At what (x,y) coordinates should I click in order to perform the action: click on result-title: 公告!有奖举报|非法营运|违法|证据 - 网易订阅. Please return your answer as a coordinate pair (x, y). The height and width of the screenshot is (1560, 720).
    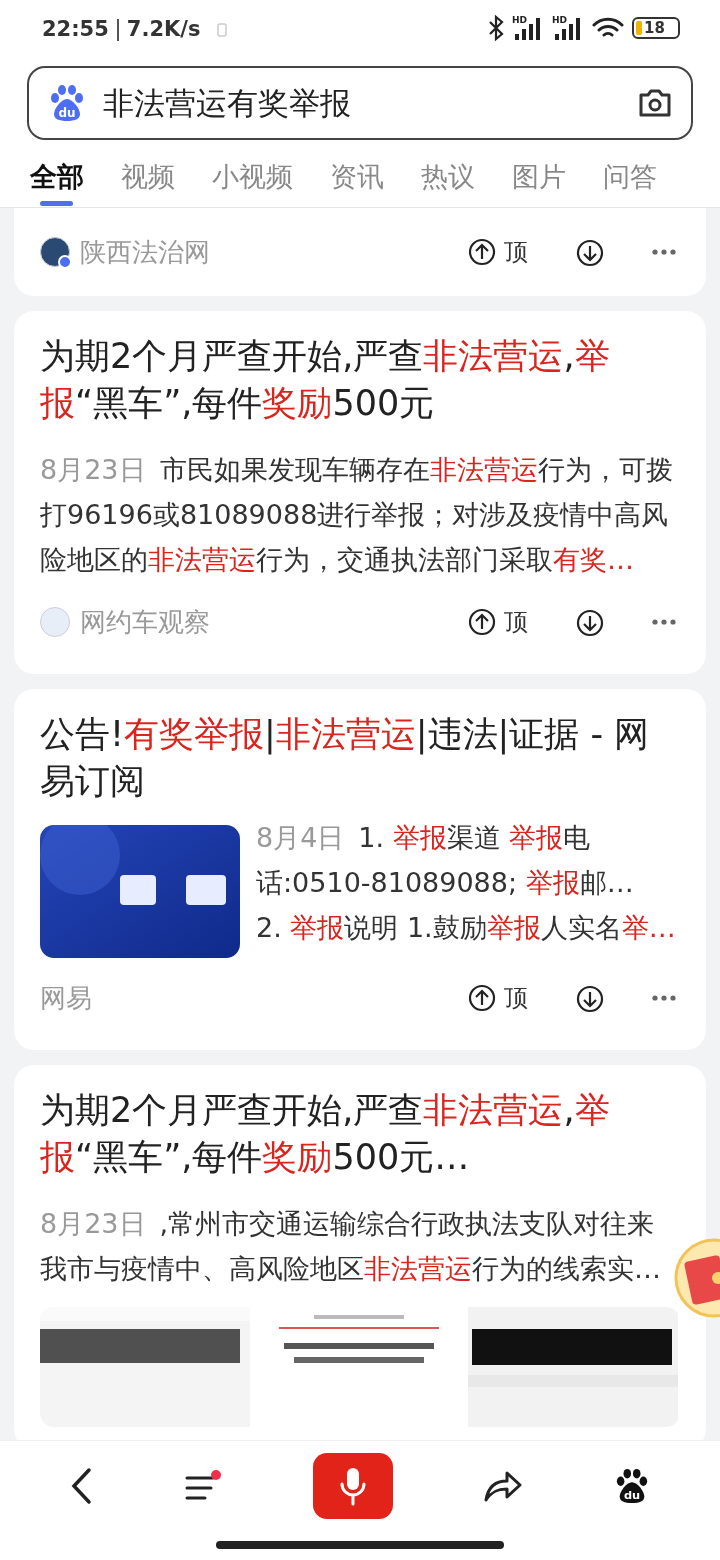
    Looking at the image, I should click on (360, 758).